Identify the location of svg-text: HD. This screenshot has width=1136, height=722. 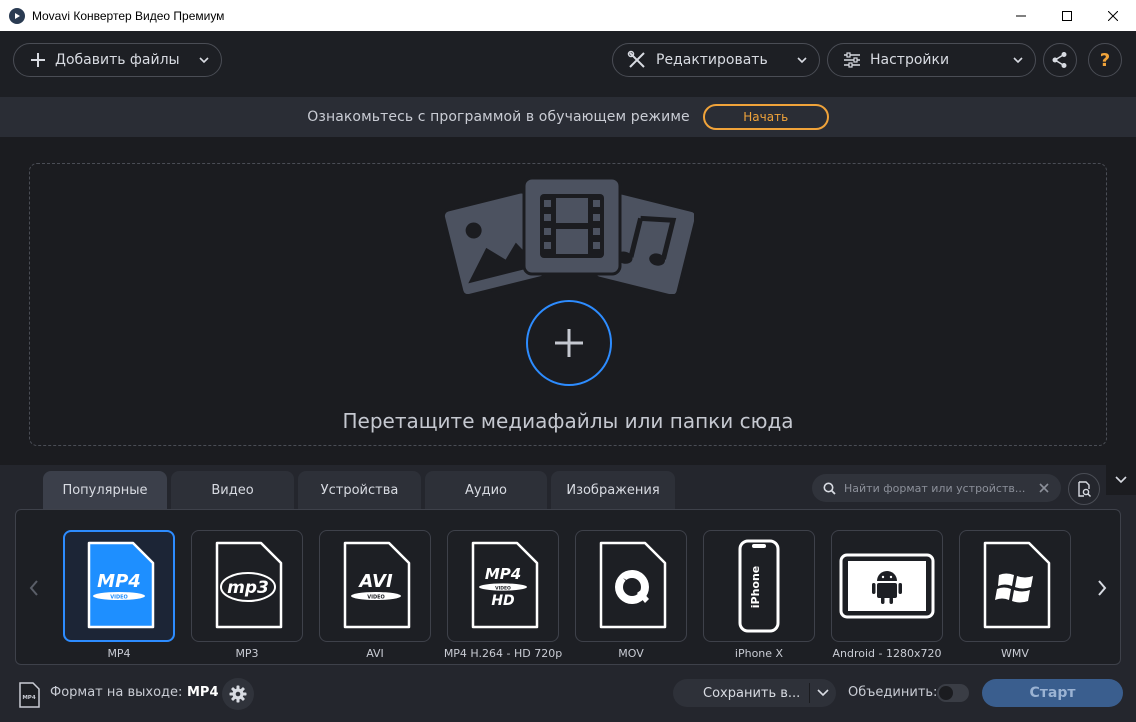
(502, 601).